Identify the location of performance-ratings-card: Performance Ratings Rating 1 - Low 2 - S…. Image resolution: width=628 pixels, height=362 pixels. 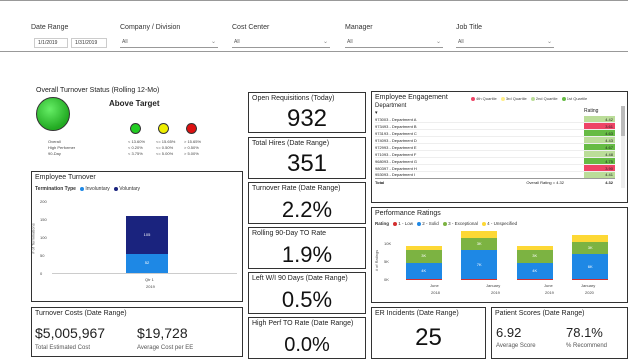
(499, 255).